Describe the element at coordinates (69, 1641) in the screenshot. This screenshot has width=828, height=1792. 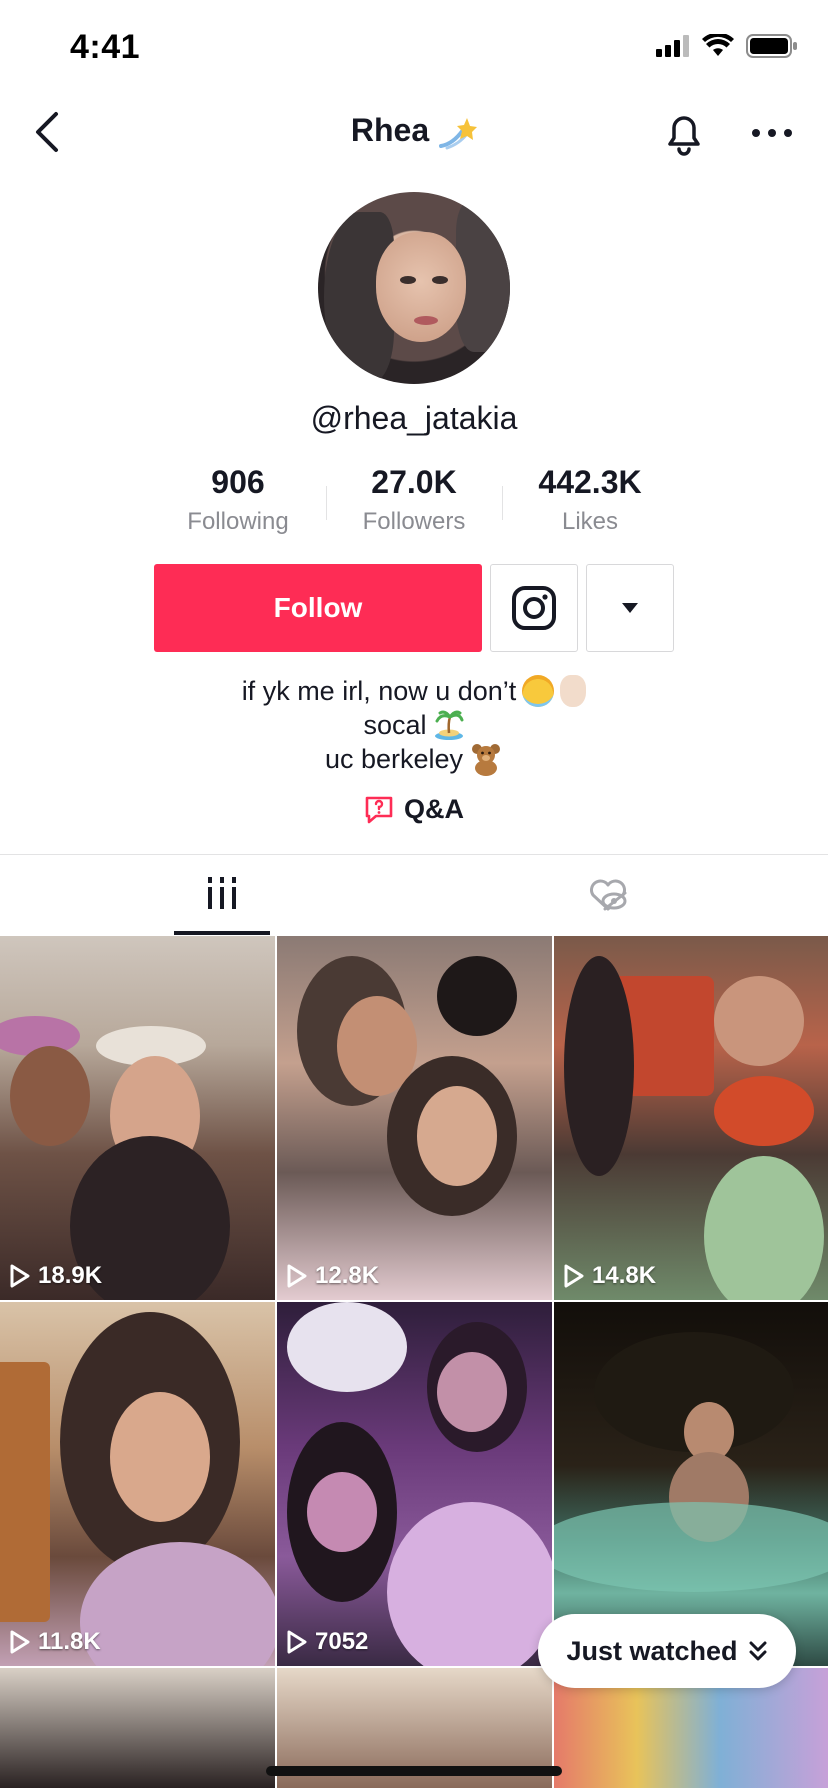
I see `view-count-label: 11.8K` at that location.